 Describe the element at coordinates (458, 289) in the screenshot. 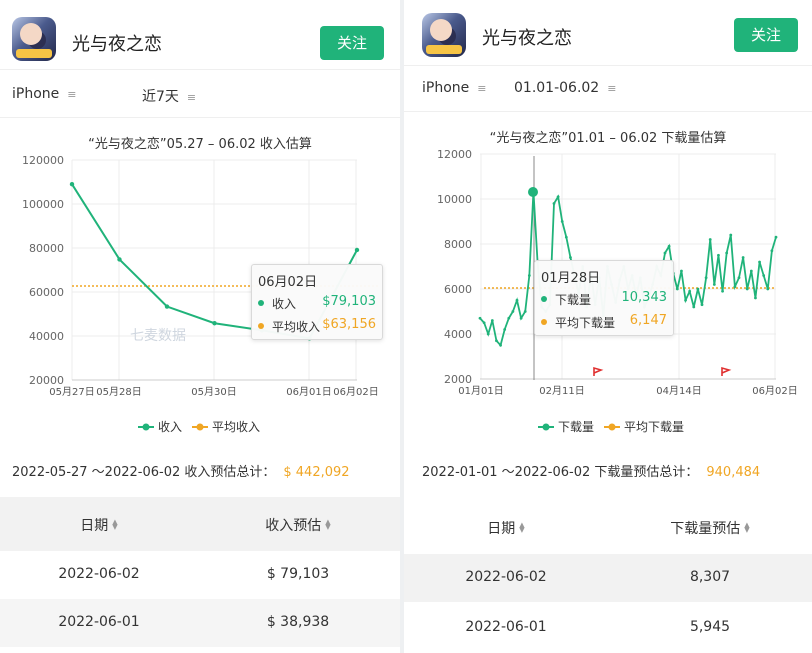

I see `y-tick-label: 6000` at that location.